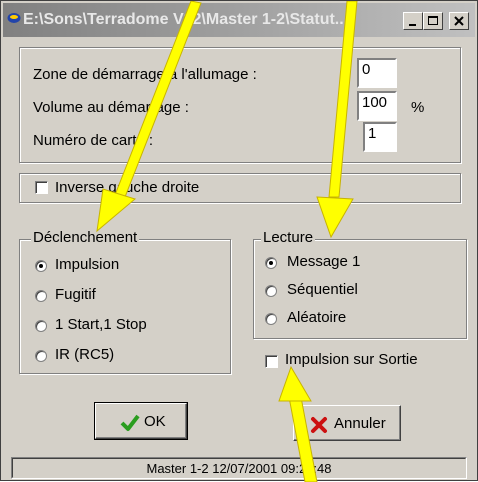 The width and height of the screenshot is (478, 482). I want to click on ok-button: OK, so click(141, 421).